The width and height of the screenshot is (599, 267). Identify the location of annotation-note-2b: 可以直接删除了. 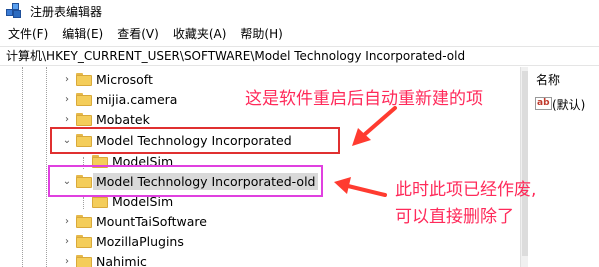
(454, 217).